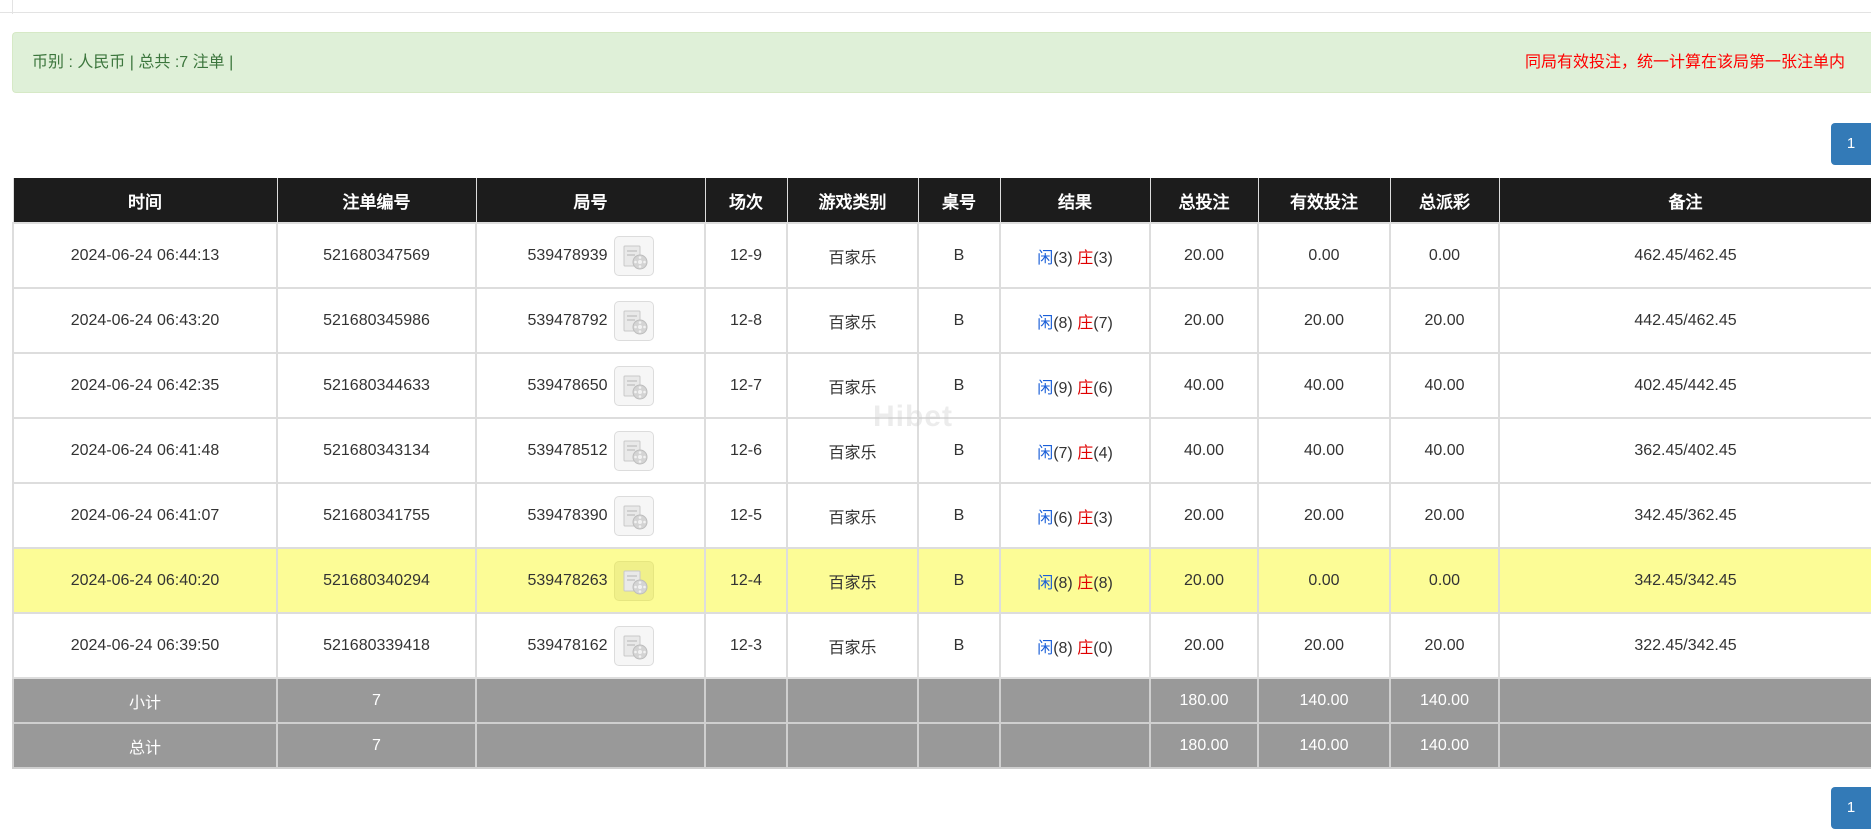  What do you see at coordinates (746, 515) in the screenshot?
I see `cell-session: 12-5` at bounding box center [746, 515].